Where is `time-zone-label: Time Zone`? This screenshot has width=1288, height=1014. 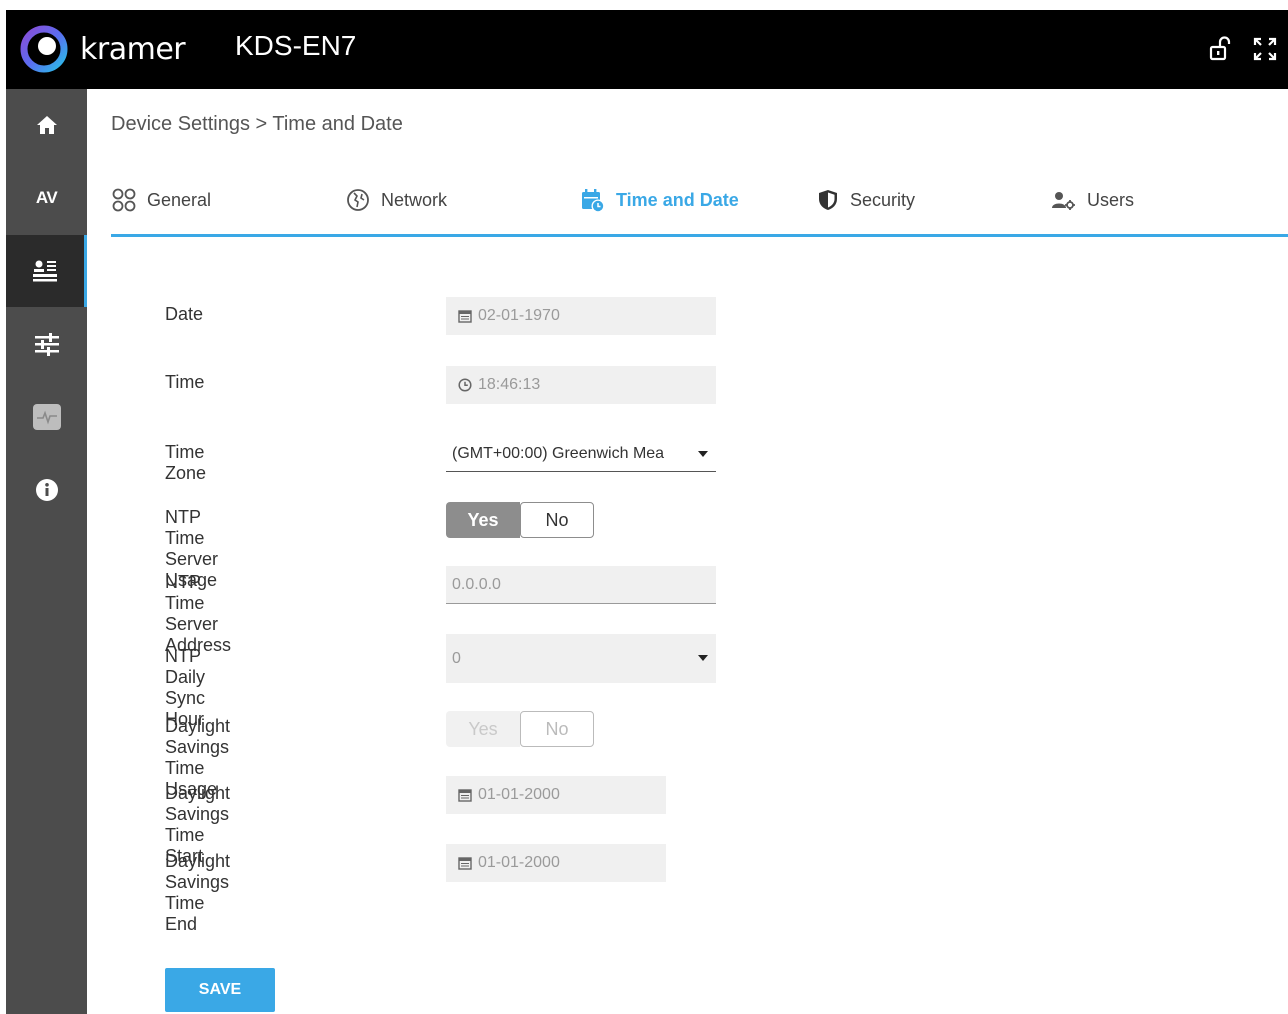
time-zone-label: Time Zone is located at coordinates (186, 462).